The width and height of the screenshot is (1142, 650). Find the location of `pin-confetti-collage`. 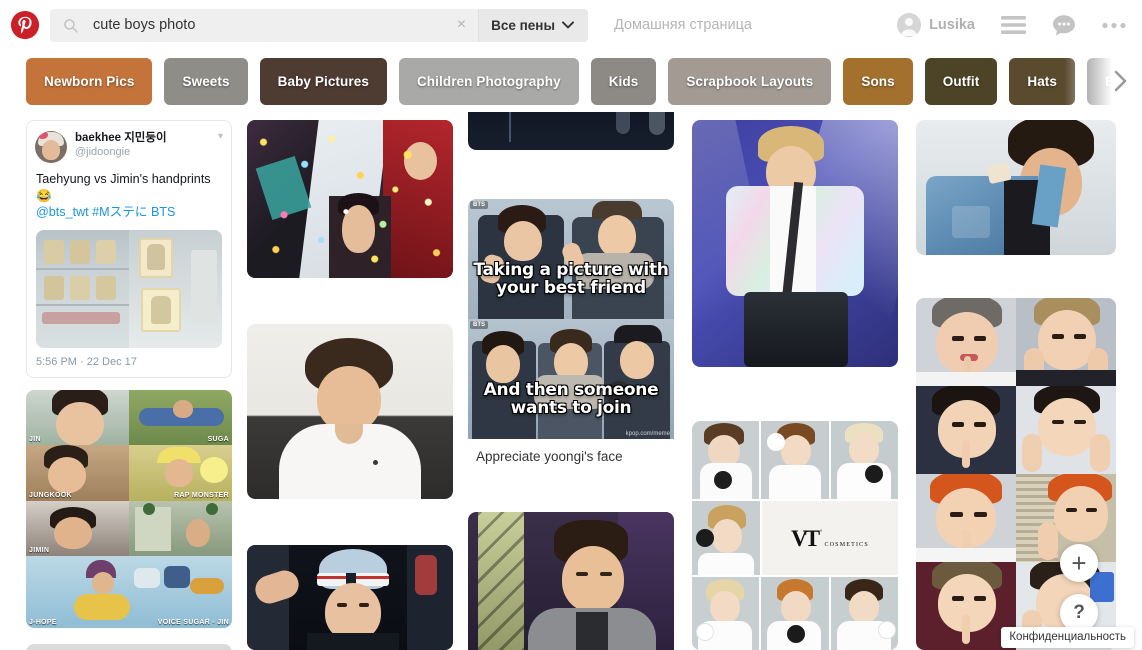

pin-confetti-collage is located at coordinates (350, 199).